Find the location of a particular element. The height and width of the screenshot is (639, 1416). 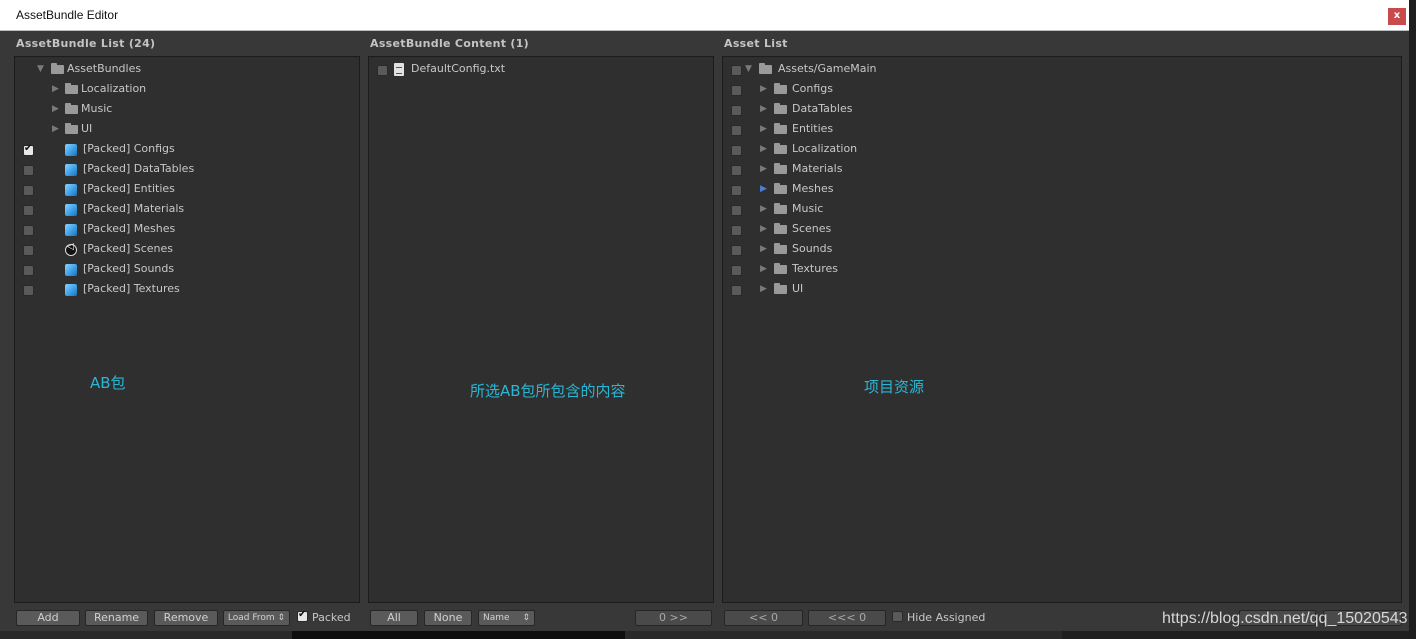

right-edge-strip is located at coordinates (1412, 319).